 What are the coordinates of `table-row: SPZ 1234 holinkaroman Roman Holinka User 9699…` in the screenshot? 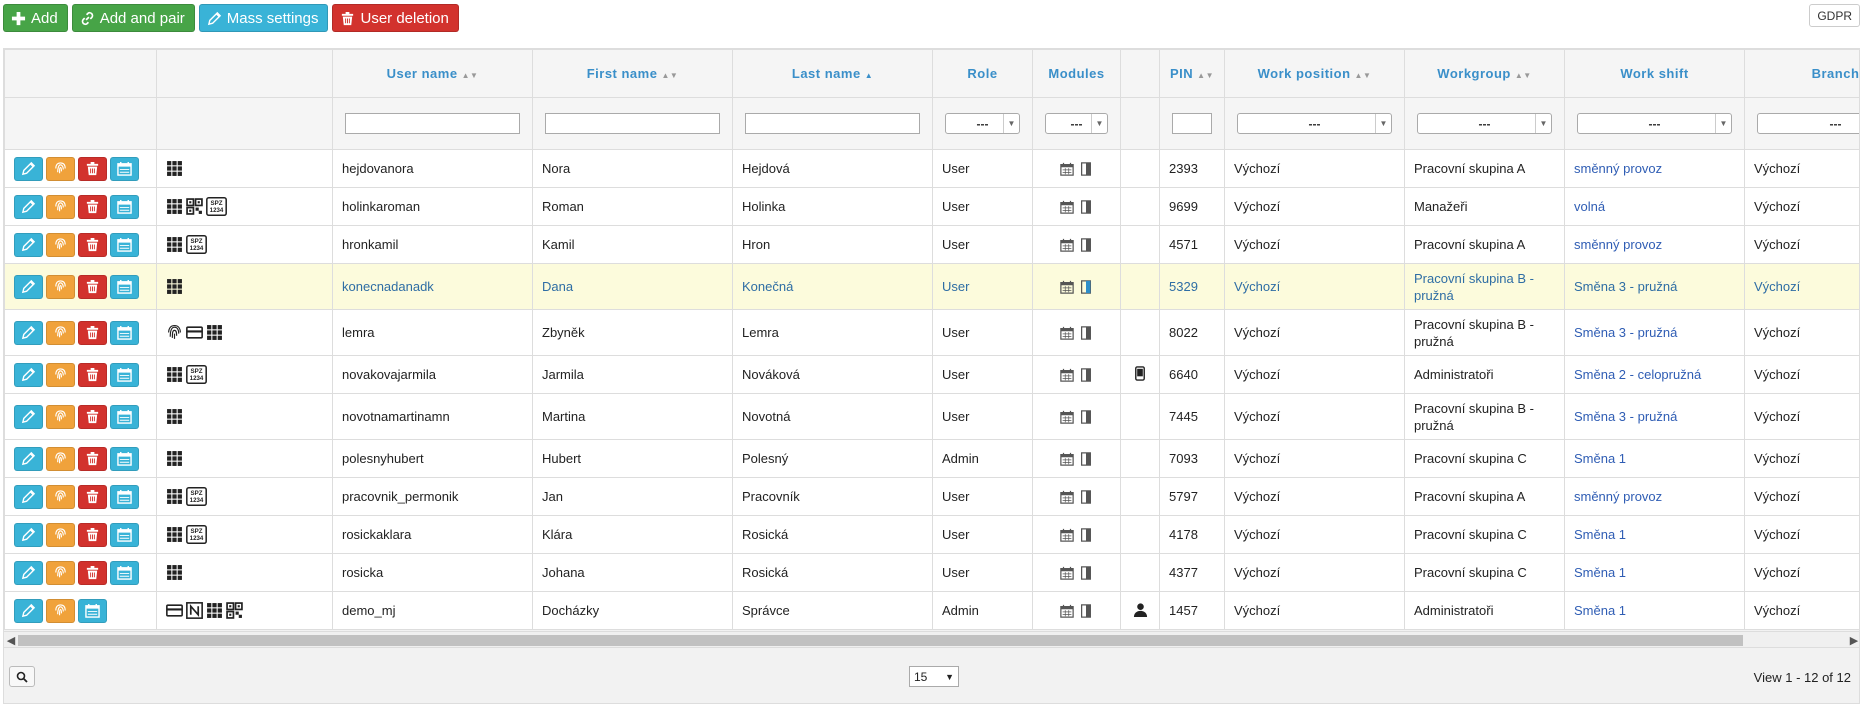 It's located at (931, 206).